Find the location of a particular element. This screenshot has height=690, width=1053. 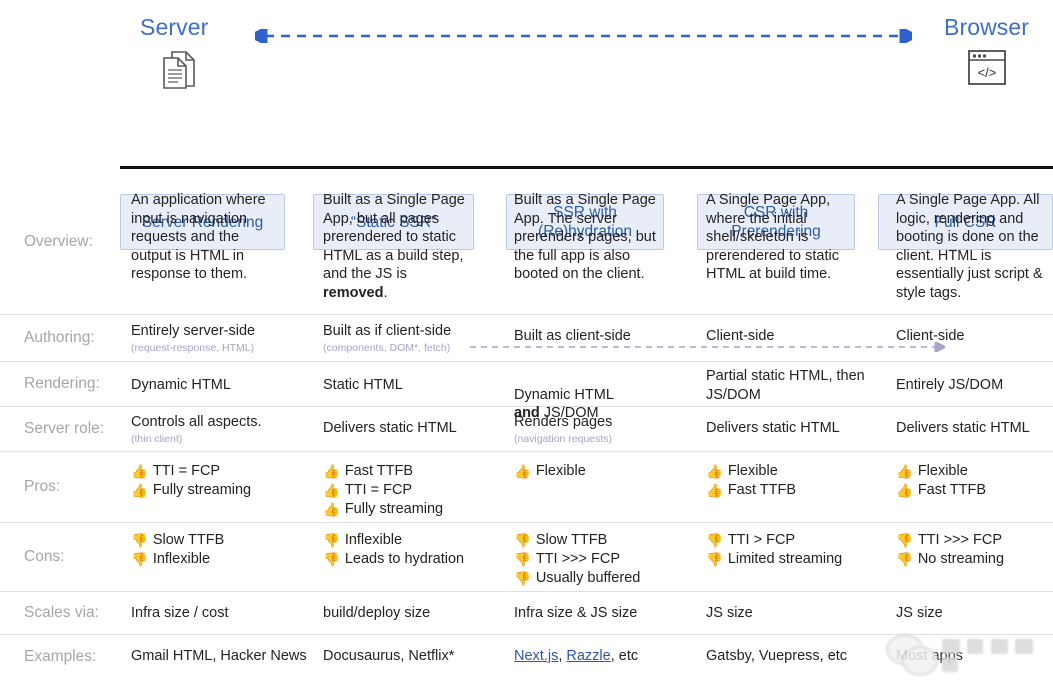

list-item-label: Slow TTFB is located at coordinates (571, 540).